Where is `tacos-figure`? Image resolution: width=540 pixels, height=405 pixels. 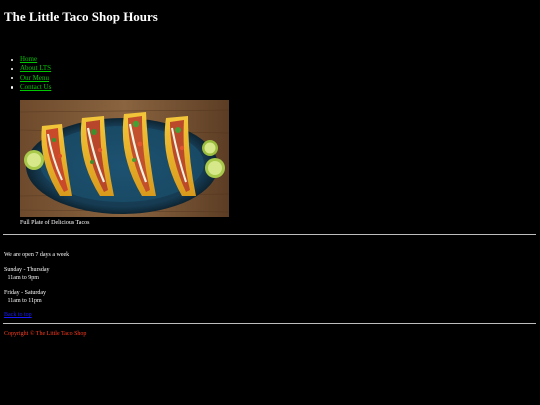
tacos-figure is located at coordinates (124, 158).